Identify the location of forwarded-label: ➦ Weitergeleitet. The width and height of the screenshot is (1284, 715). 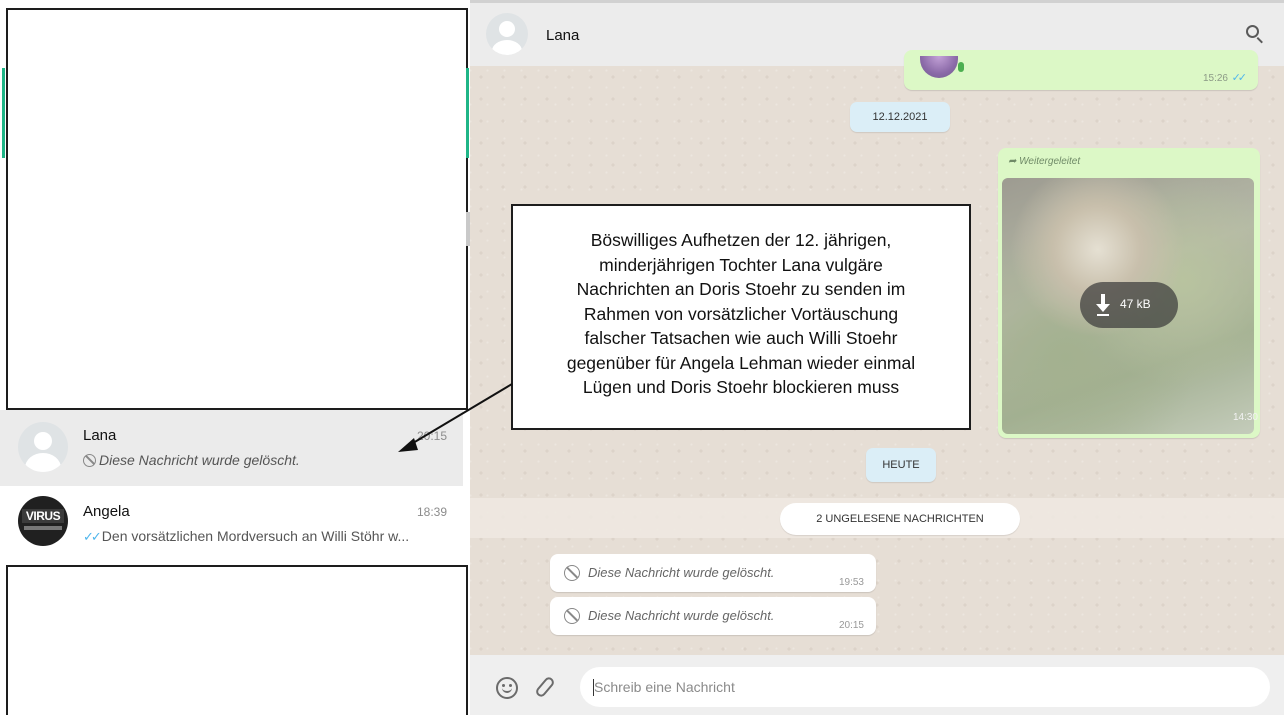
(1044, 161).